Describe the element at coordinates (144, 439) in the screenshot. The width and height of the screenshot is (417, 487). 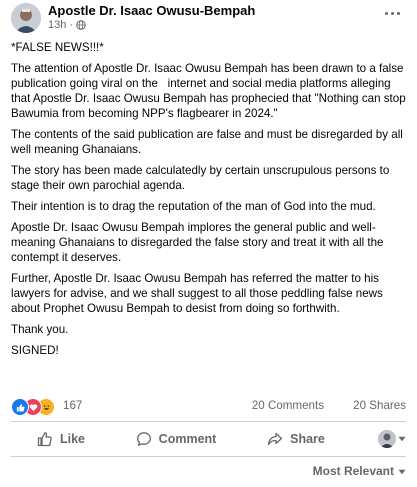
I see `comment-icon` at that location.